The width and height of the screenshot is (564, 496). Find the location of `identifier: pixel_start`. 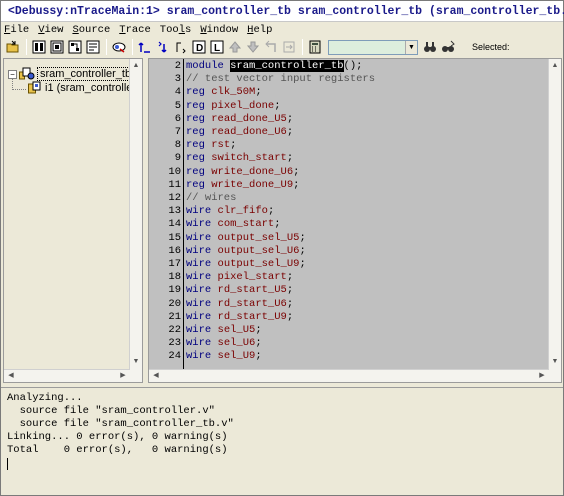

identifier: pixel_start is located at coordinates (252, 277).